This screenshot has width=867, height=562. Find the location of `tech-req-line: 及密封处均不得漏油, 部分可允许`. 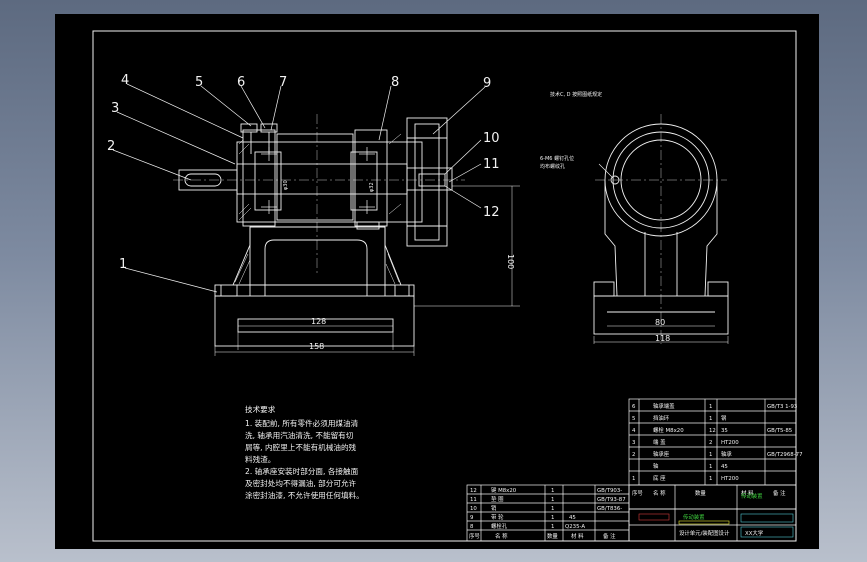

tech-req-line: 及密封处均不得漏油, 部分可允许 is located at coordinates (301, 483).